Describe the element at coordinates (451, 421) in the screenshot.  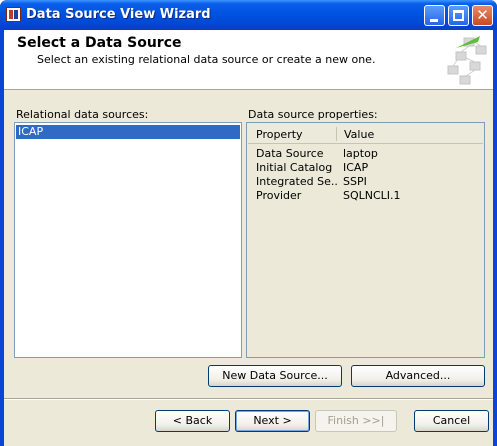
I see `cancel-button: Cancel` at that location.